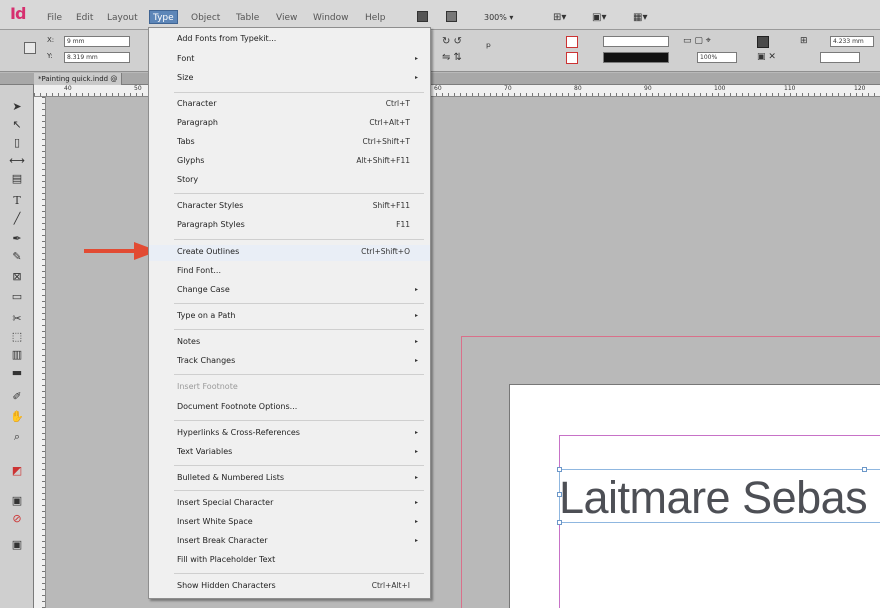  I want to click on page-heading-text: Laitmare Sebas, so click(713, 498).